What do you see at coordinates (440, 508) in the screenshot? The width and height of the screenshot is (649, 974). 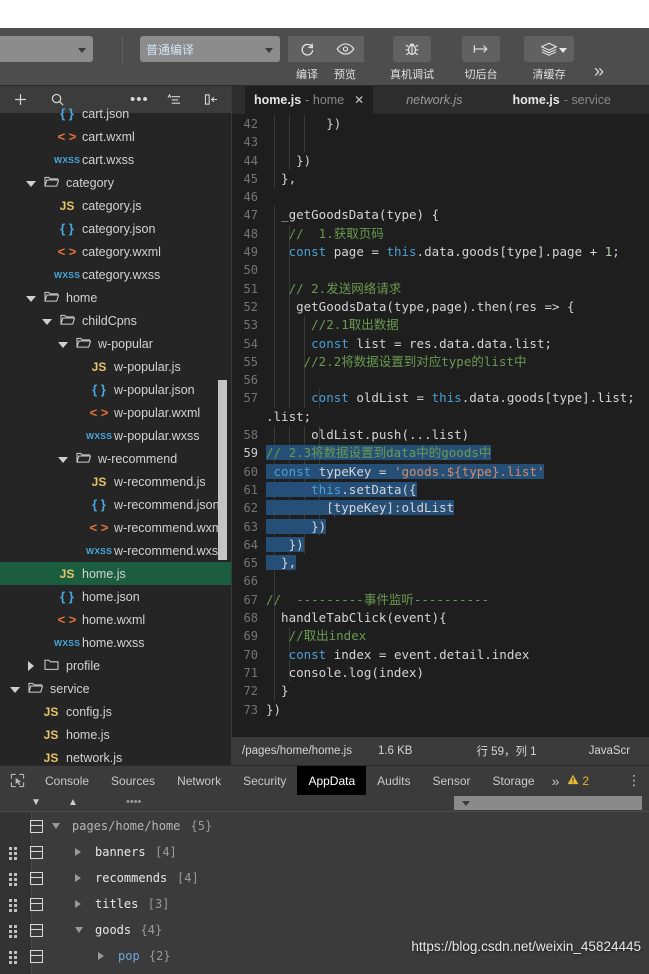 I see `code-line: 62 [typeKey]:oldList` at bounding box center [440, 508].